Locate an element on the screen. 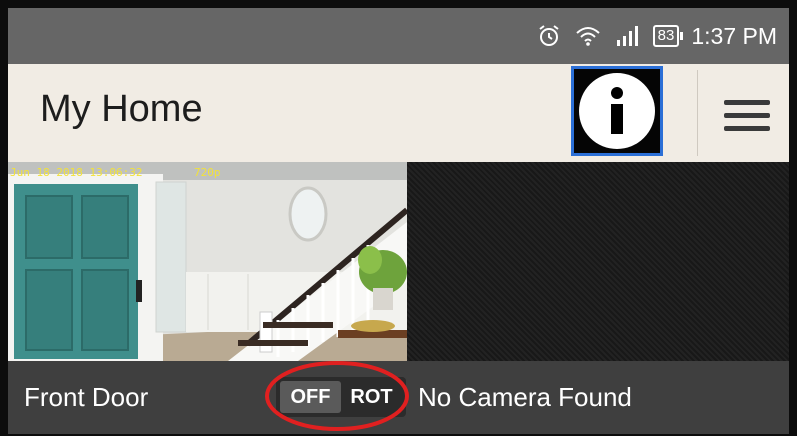  alarm-icon is located at coordinates (549, 36).